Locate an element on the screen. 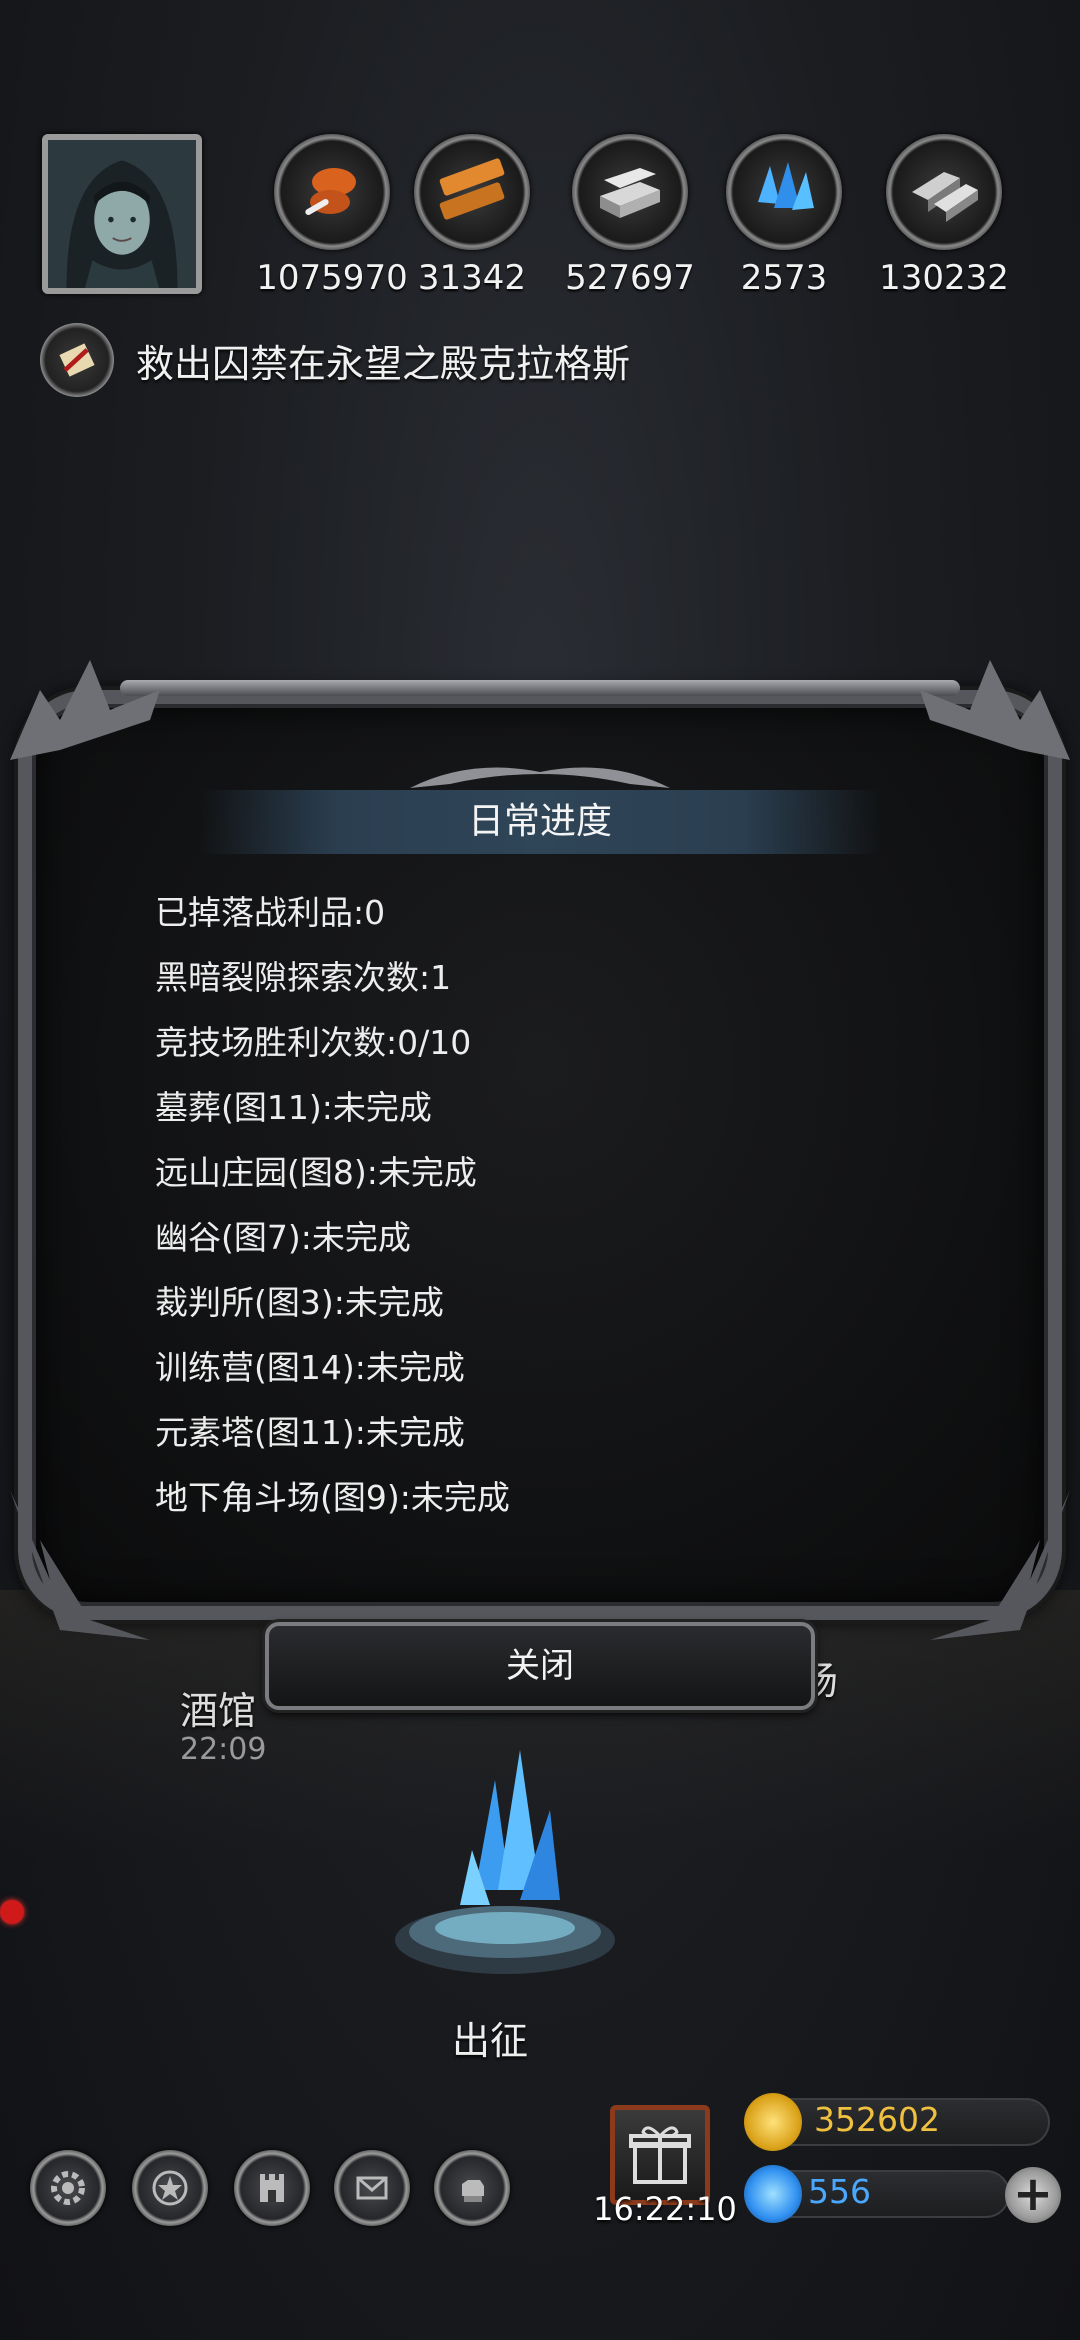 This screenshot has width=1080, height=2340. settings-button is located at coordinates (68, 2188).